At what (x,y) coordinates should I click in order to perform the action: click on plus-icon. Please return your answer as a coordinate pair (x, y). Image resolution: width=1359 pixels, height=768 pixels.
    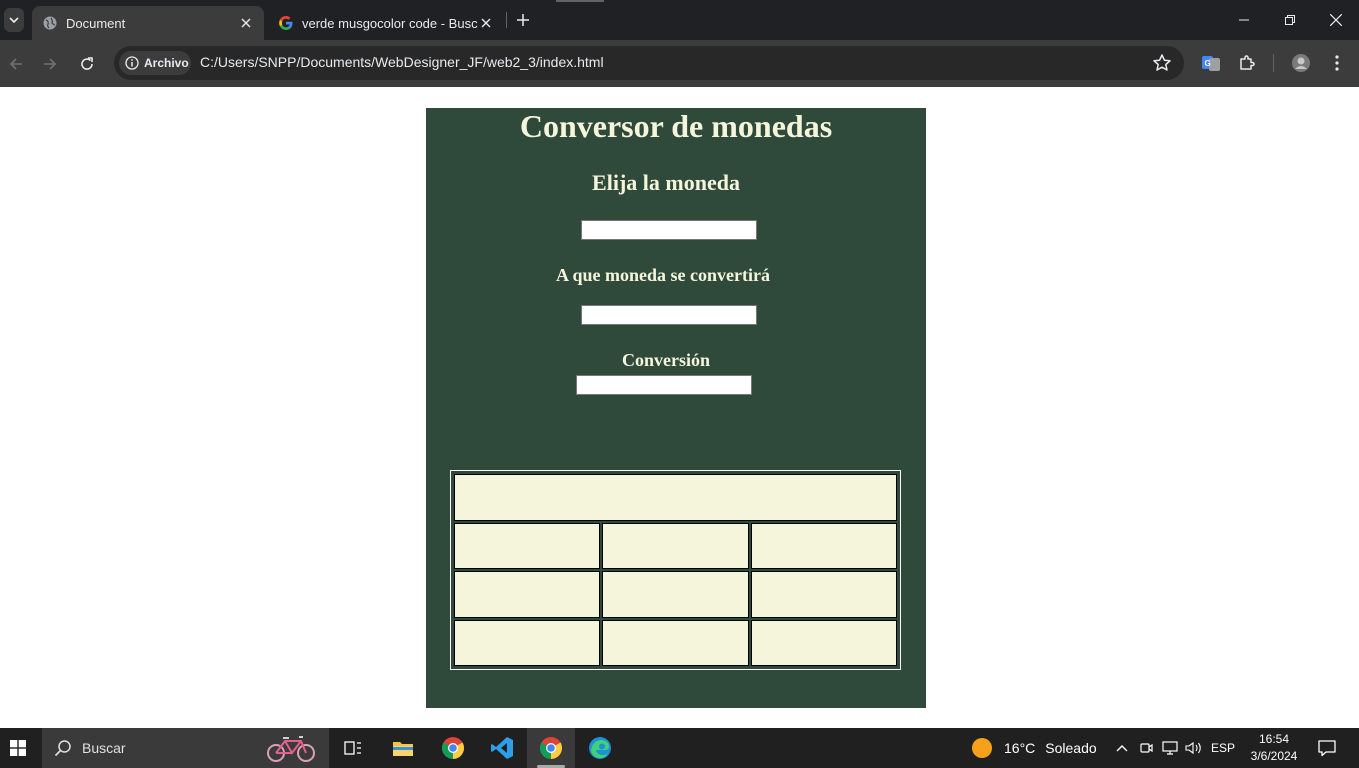
    Looking at the image, I should click on (523, 20).